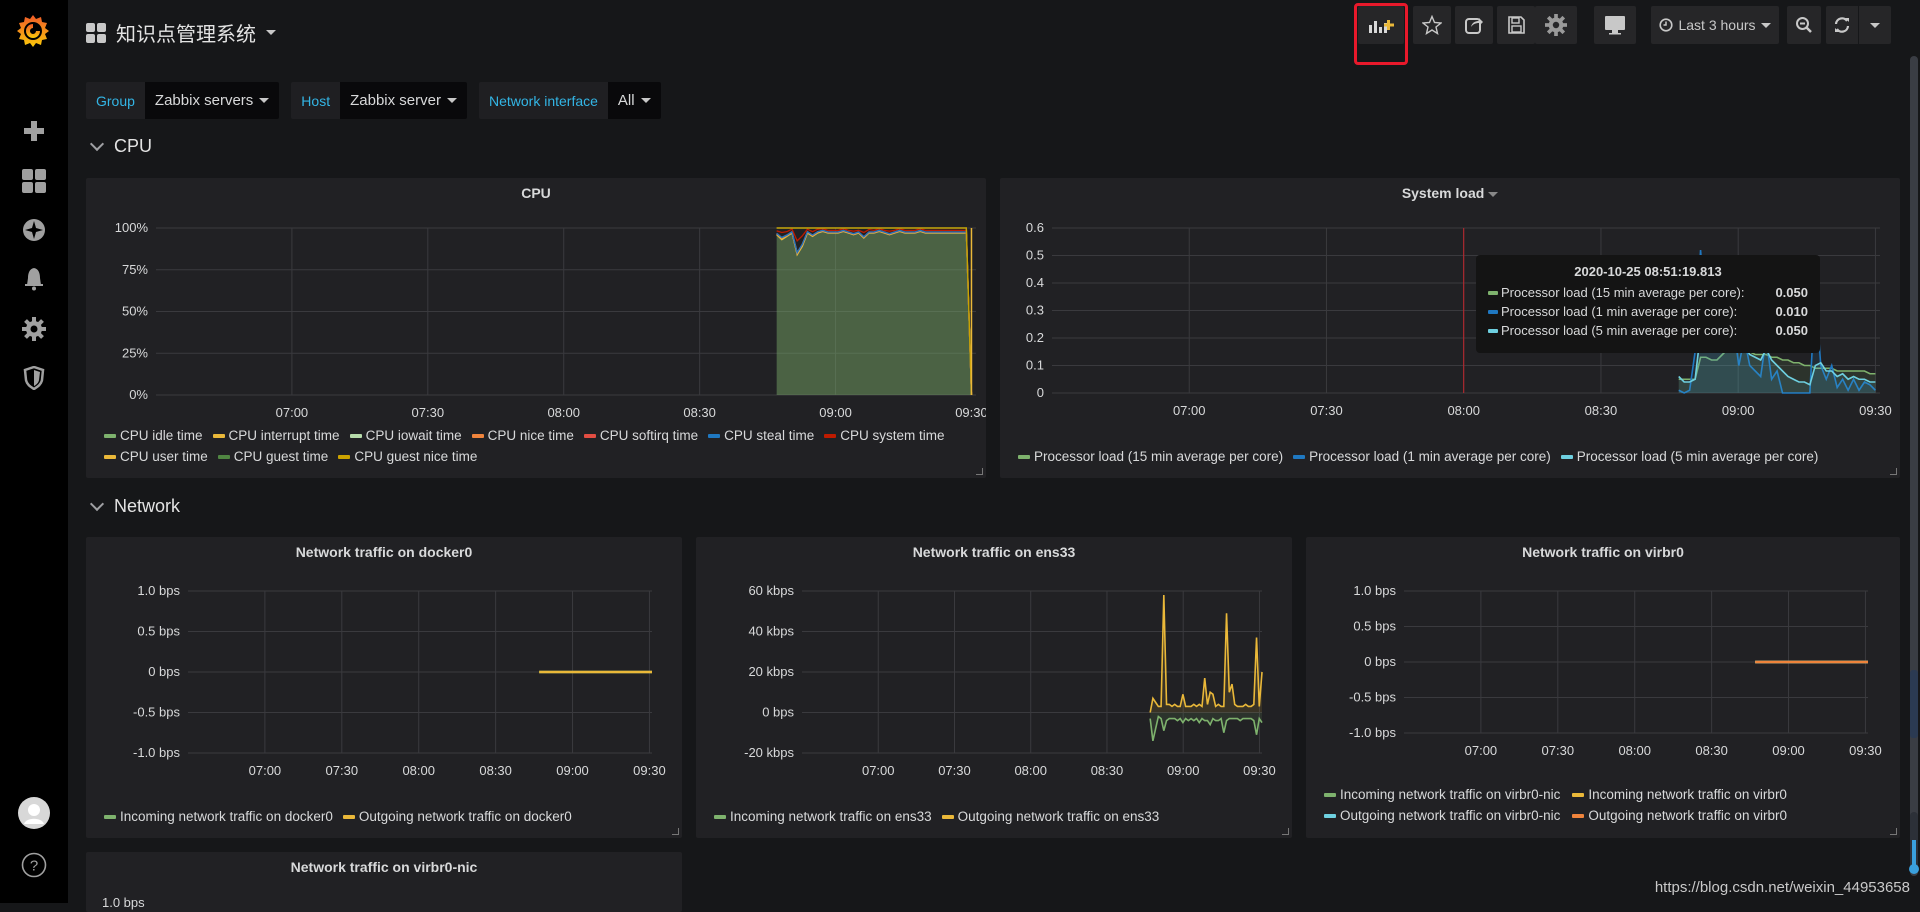  Describe the element at coordinates (1450, 794) in the screenshot. I see `legend-label: Incoming network traffic on virbr0-nic` at that location.